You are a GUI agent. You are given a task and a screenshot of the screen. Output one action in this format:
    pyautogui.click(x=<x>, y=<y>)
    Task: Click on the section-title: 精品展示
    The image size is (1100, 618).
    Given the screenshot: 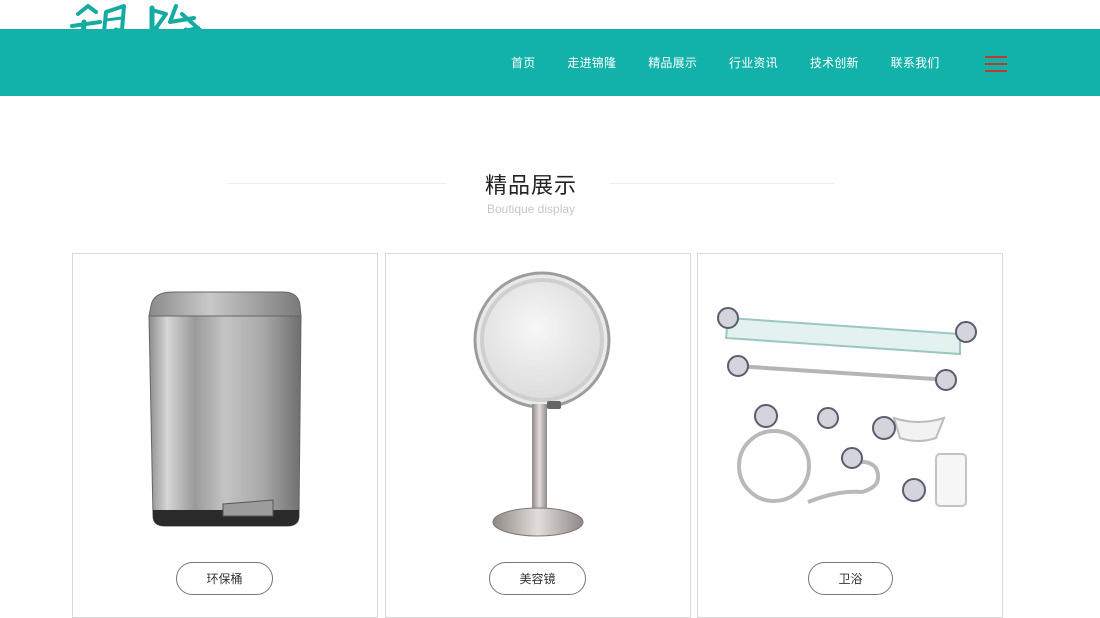 What is the action you would take?
    pyautogui.click(x=530, y=186)
    